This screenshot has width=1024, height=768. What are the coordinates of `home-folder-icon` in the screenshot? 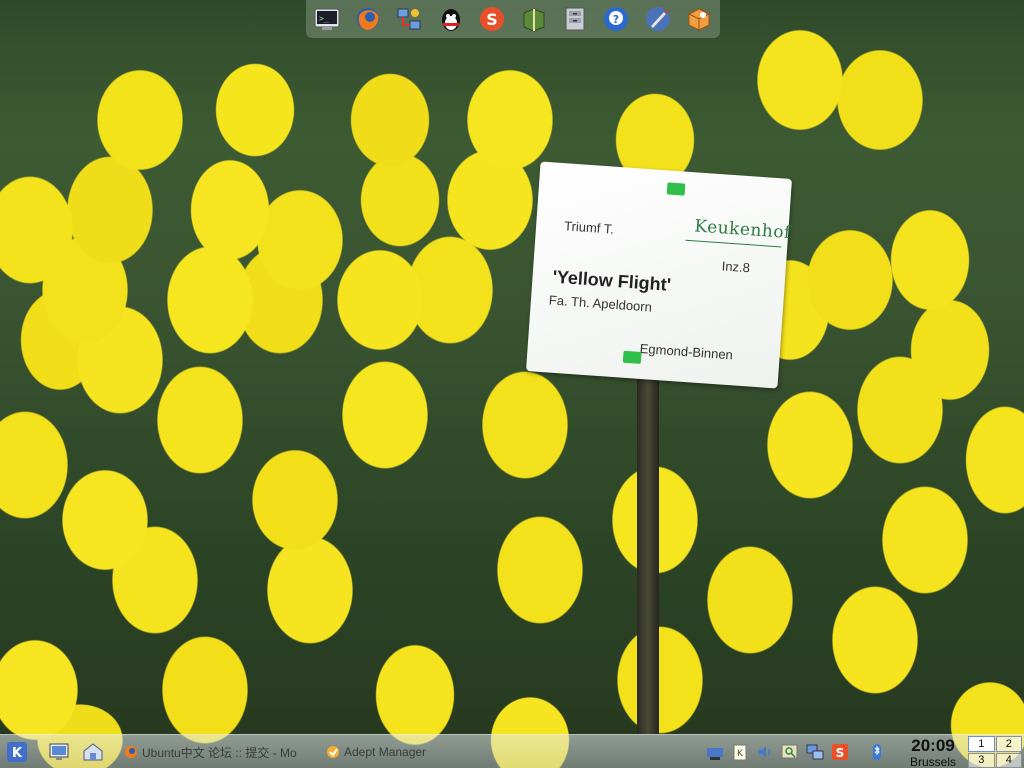 It's located at (93, 752).